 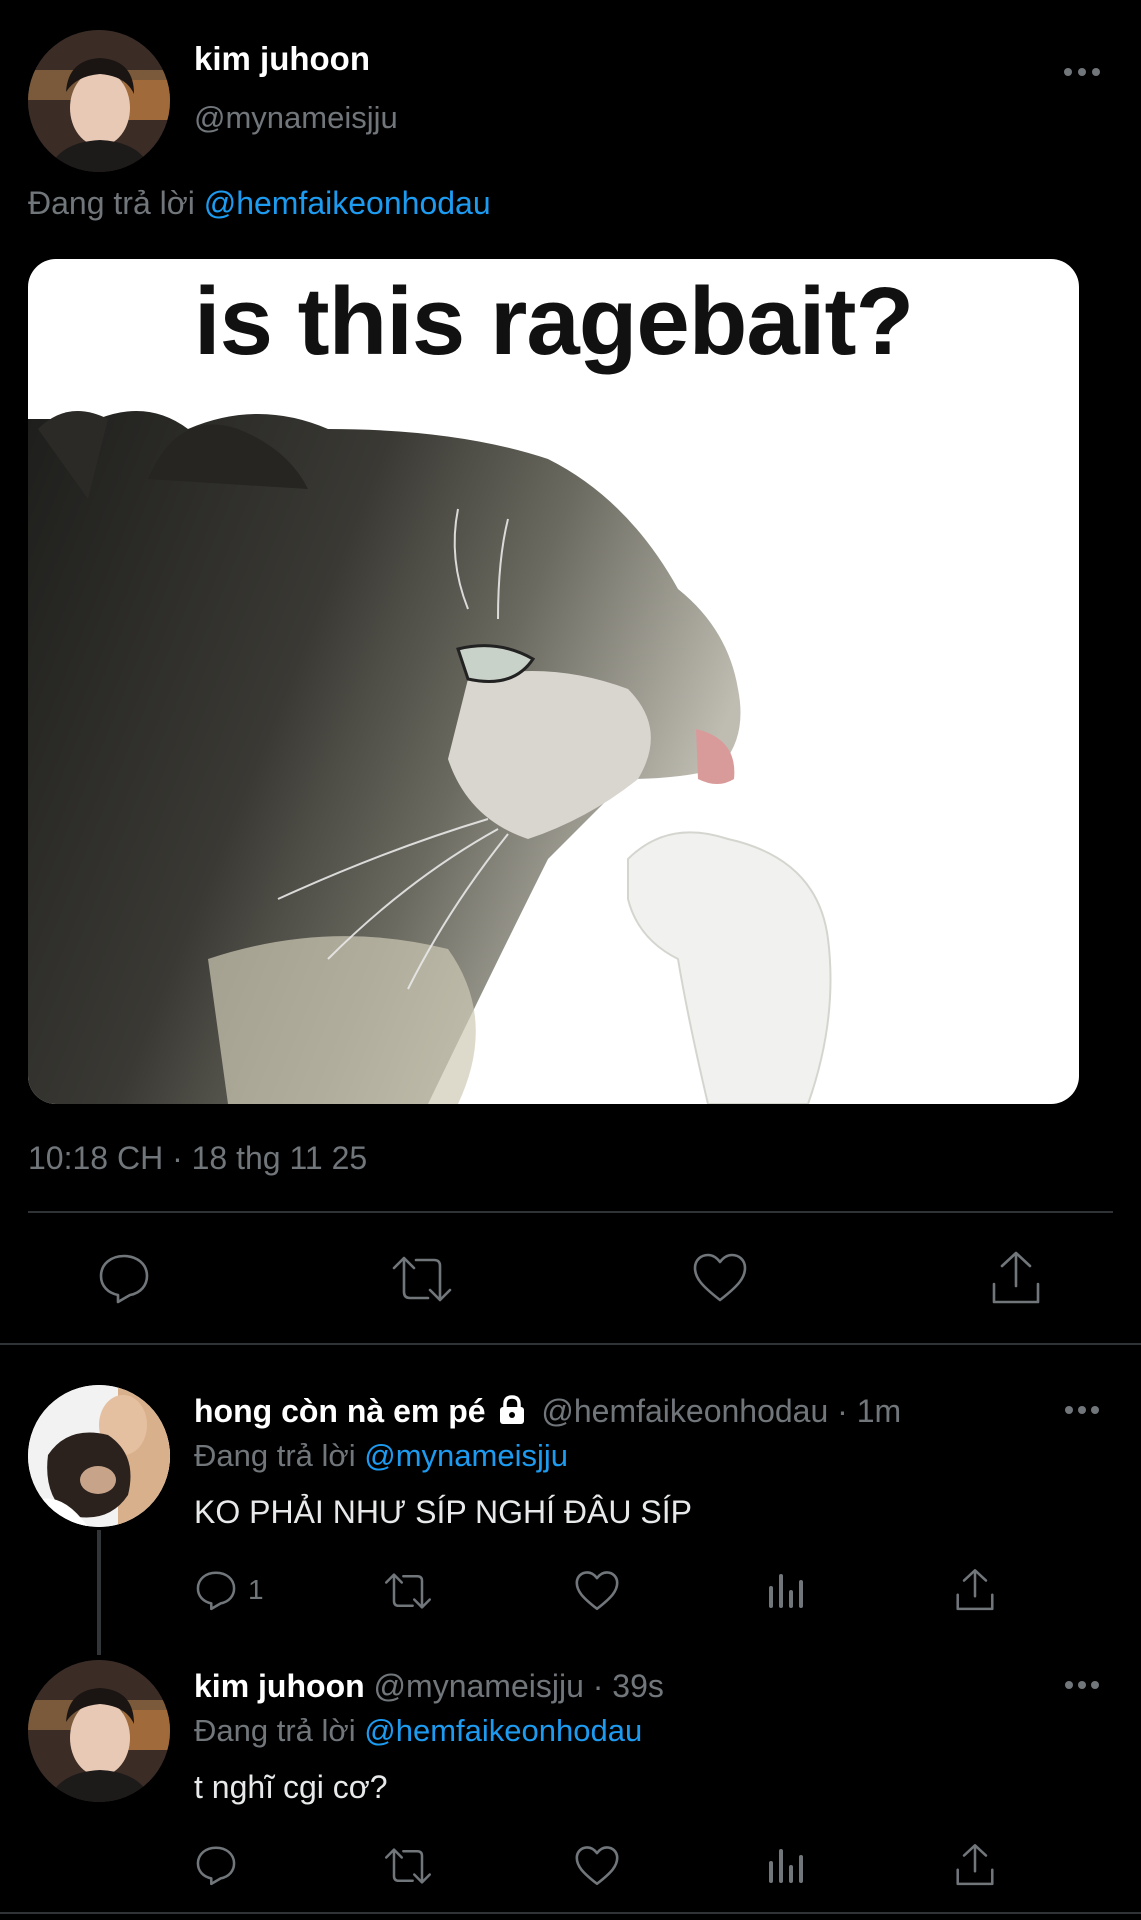 I want to click on section-divider, so click(x=570, y=1344).